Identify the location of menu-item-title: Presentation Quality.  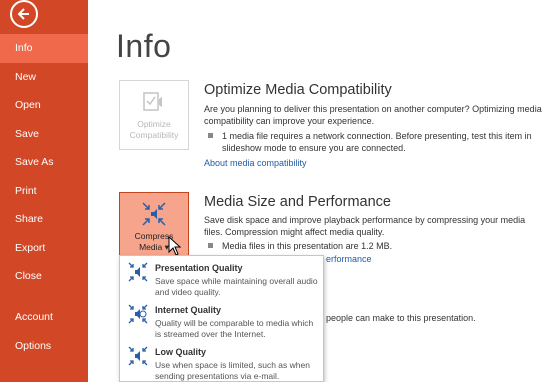
(199, 268).